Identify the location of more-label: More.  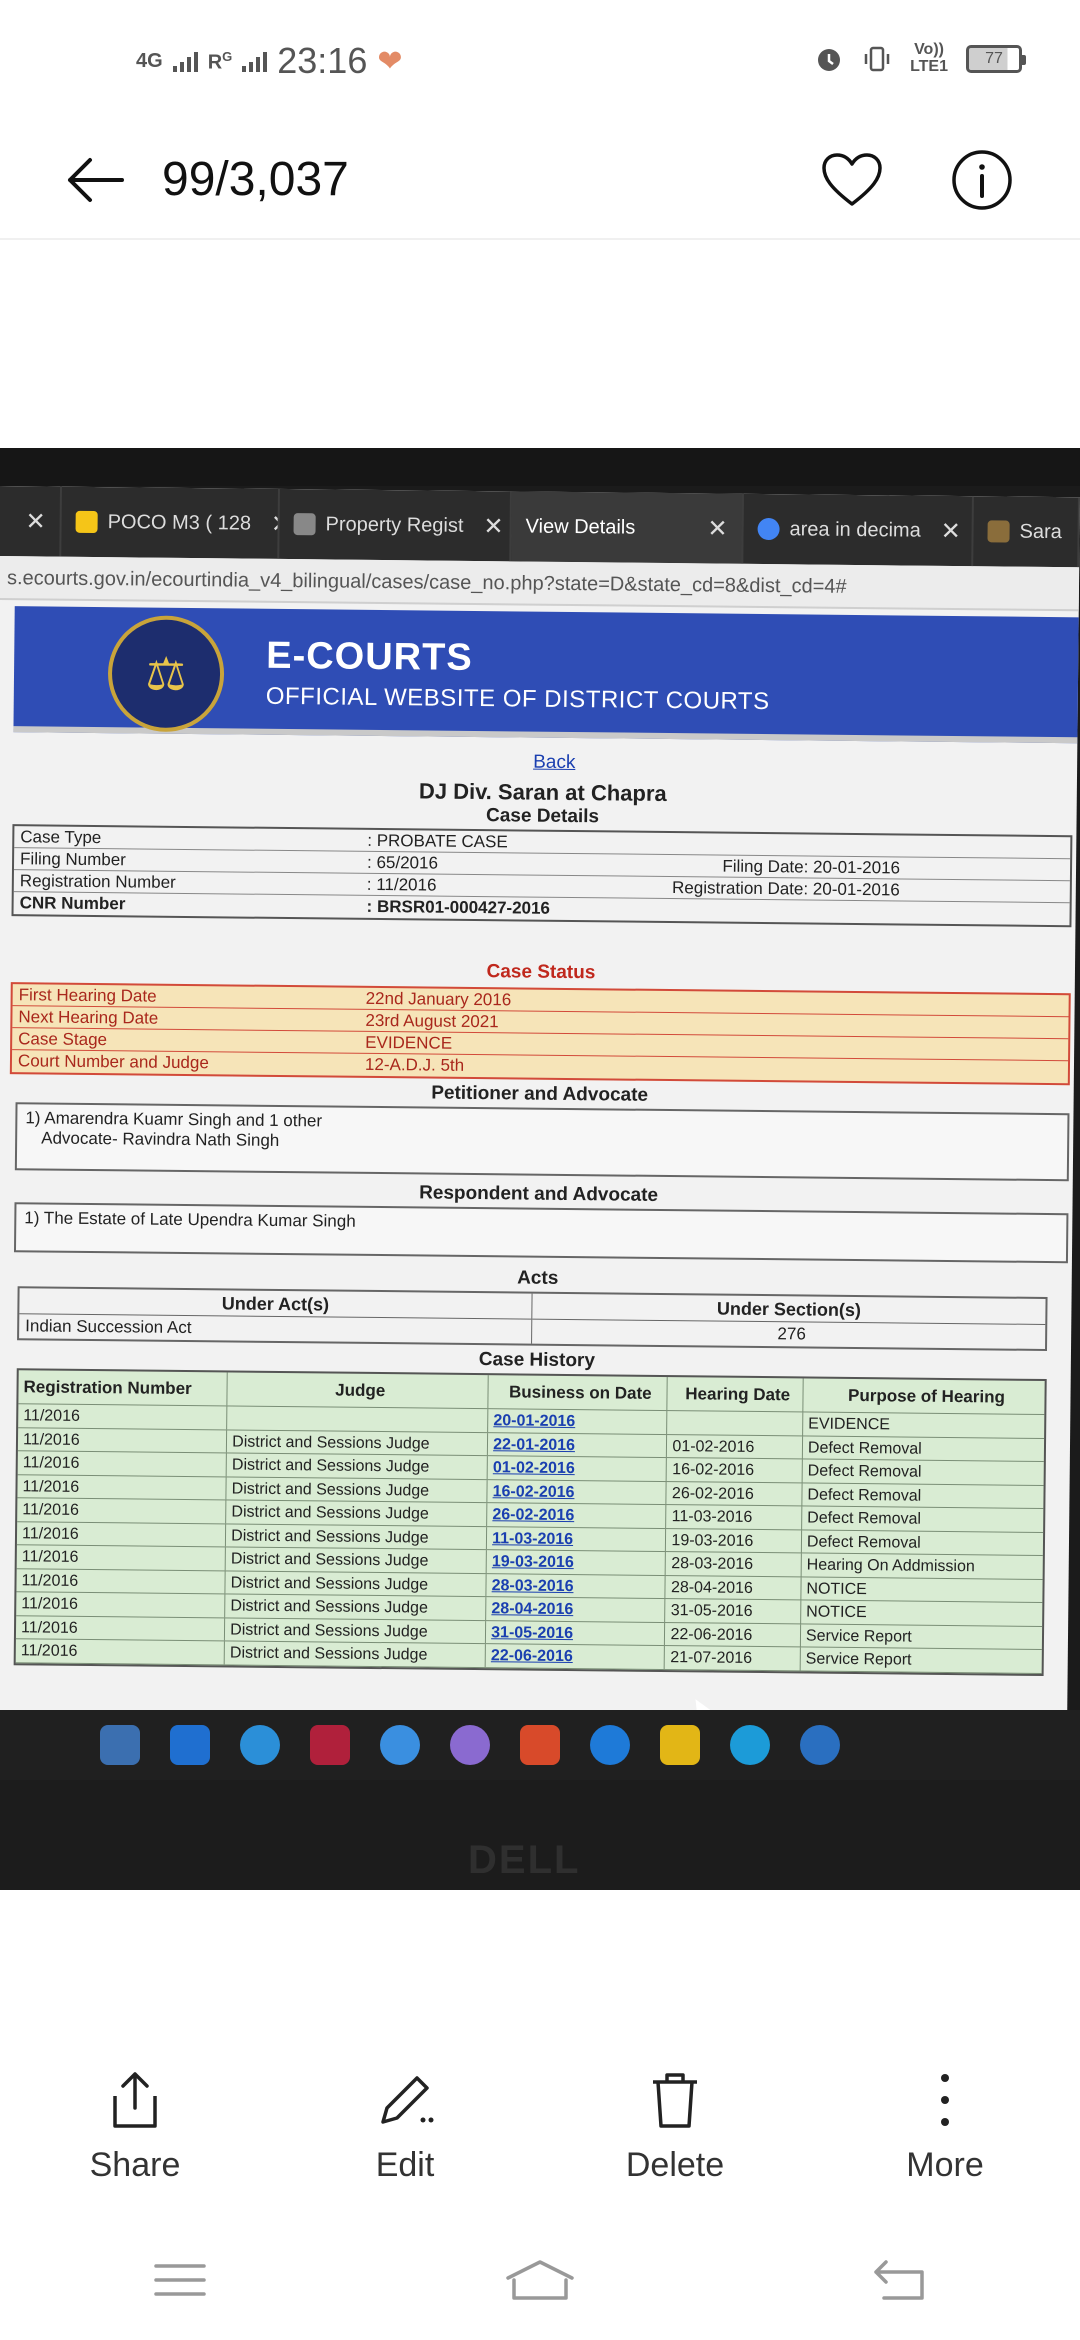
(945, 2165).